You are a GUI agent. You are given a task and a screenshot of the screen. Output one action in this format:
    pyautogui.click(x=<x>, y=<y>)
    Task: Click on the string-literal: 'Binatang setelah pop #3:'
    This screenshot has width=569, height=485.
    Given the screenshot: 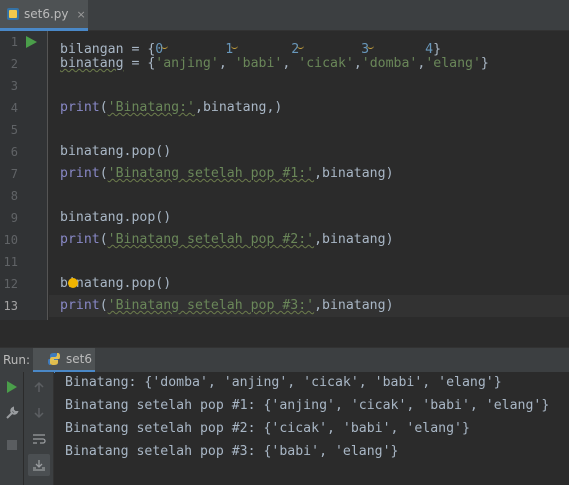 What is the action you would take?
    pyautogui.click(x=211, y=305)
    